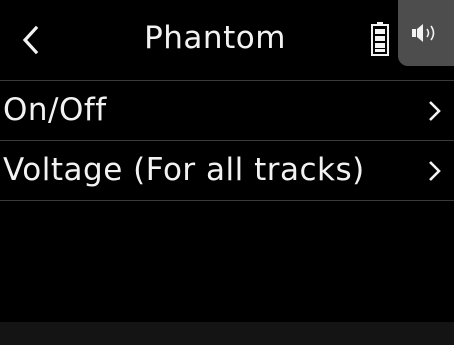  Describe the element at coordinates (380, 39) in the screenshot. I see `battery-icon` at that location.